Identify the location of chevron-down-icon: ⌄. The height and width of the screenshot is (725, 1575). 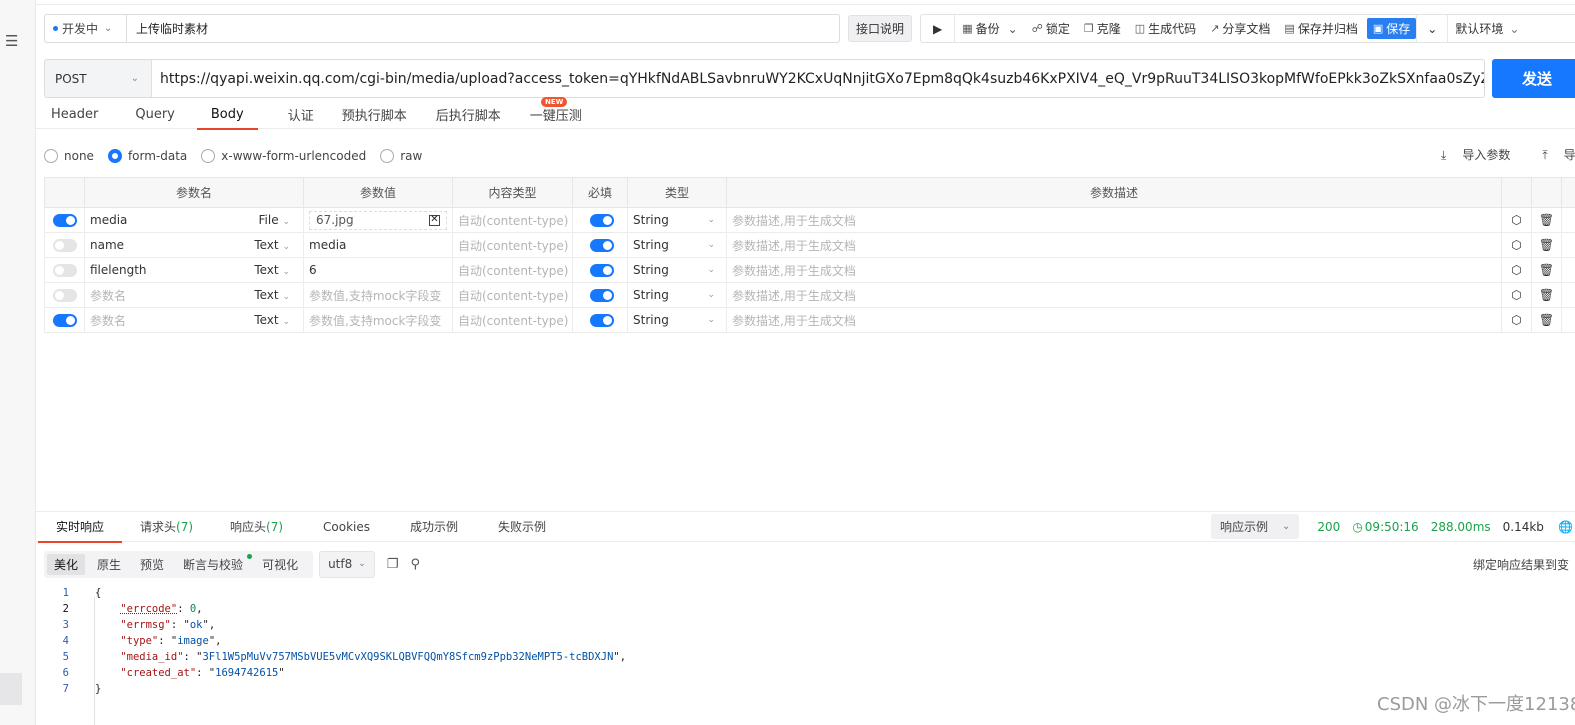
(1013, 29).